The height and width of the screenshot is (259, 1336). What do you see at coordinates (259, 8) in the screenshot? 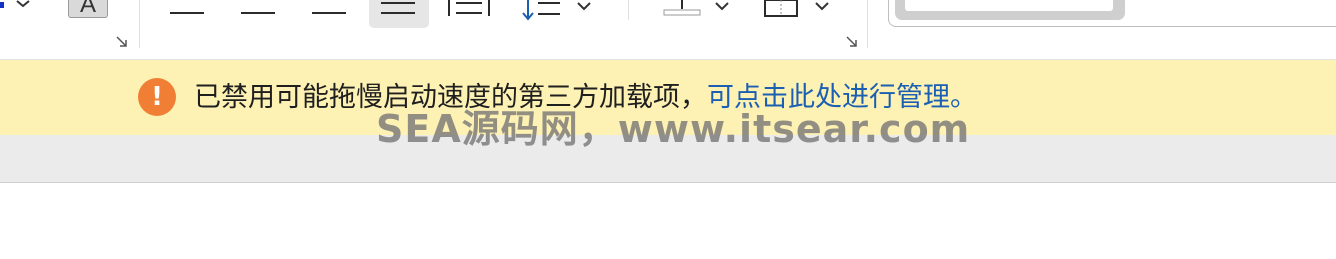
I see `align-center-icon` at bounding box center [259, 8].